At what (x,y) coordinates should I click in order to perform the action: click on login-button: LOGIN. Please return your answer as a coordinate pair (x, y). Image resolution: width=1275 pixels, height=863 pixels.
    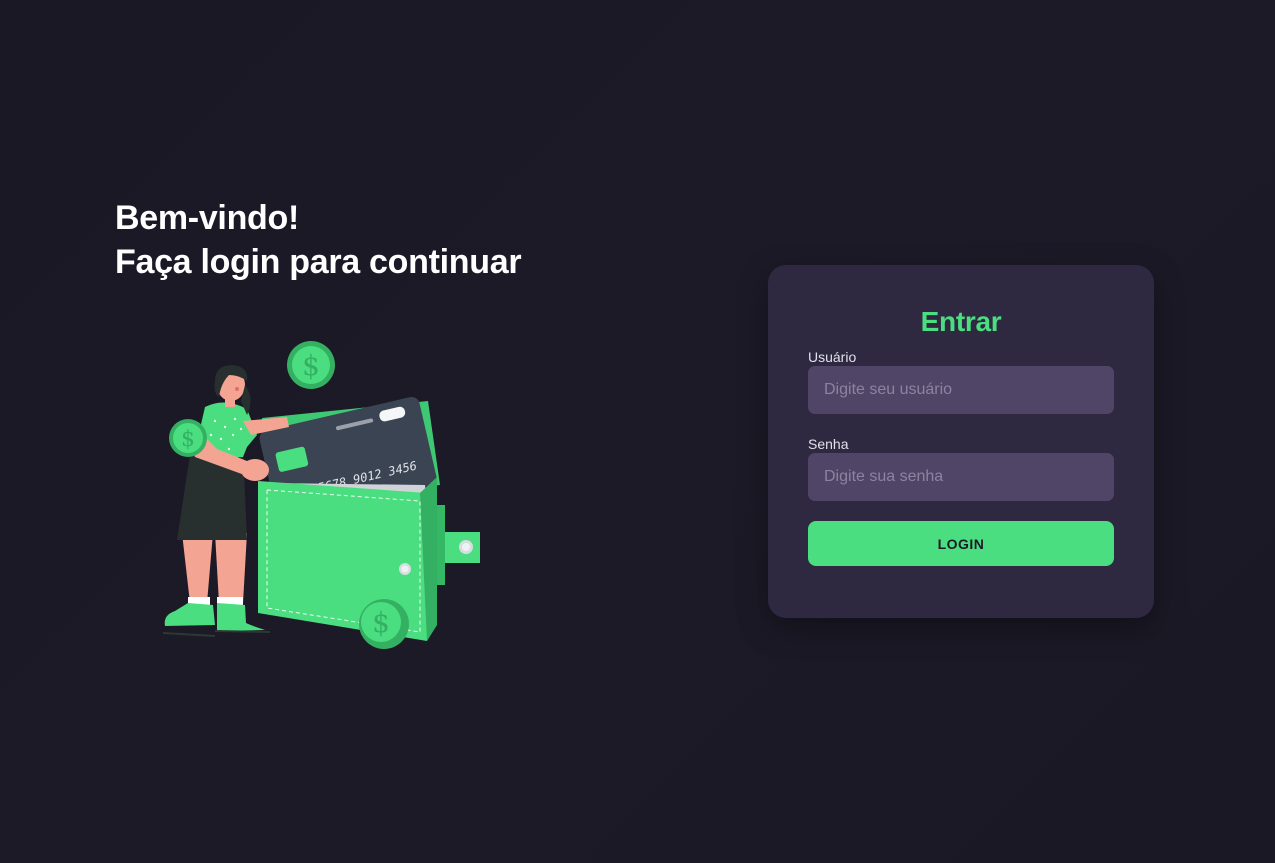
    Looking at the image, I should click on (961, 543).